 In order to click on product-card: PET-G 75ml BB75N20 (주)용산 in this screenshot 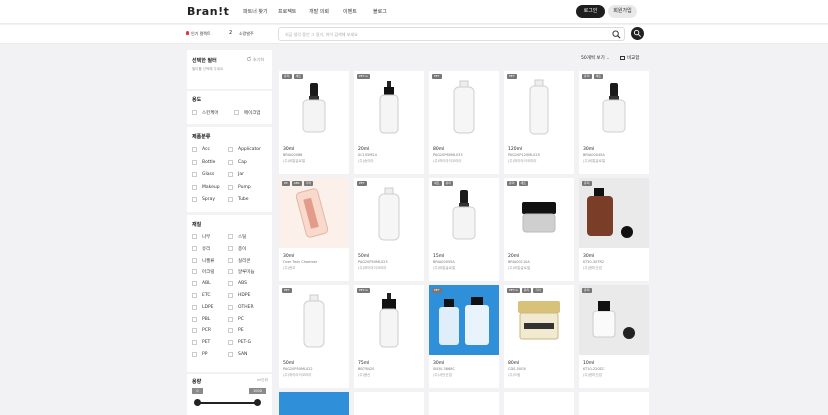, I will do `click(389, 336)`.